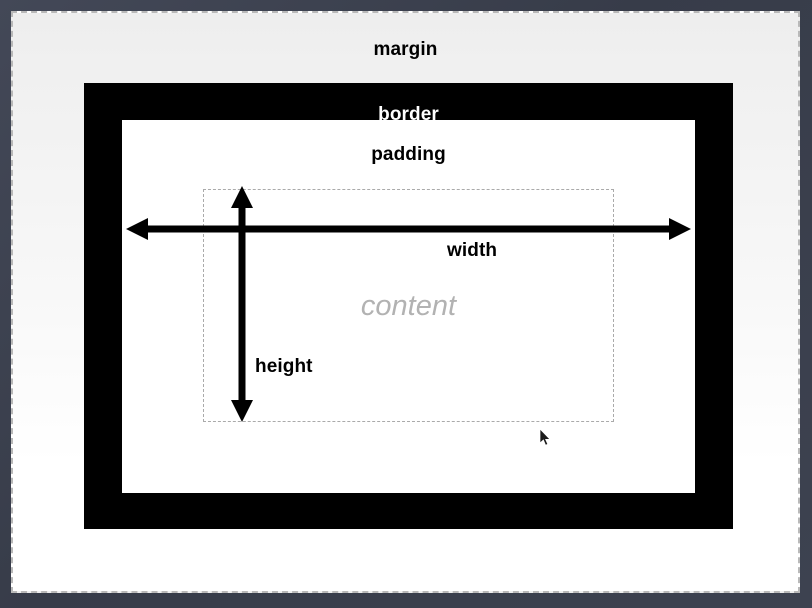 Image resolution: width=812 pixels, height=608 pixels. What do you see at coordinates (472, 250) in the screenshot?
I see `width-label: width` at bounding box center [472, 250].